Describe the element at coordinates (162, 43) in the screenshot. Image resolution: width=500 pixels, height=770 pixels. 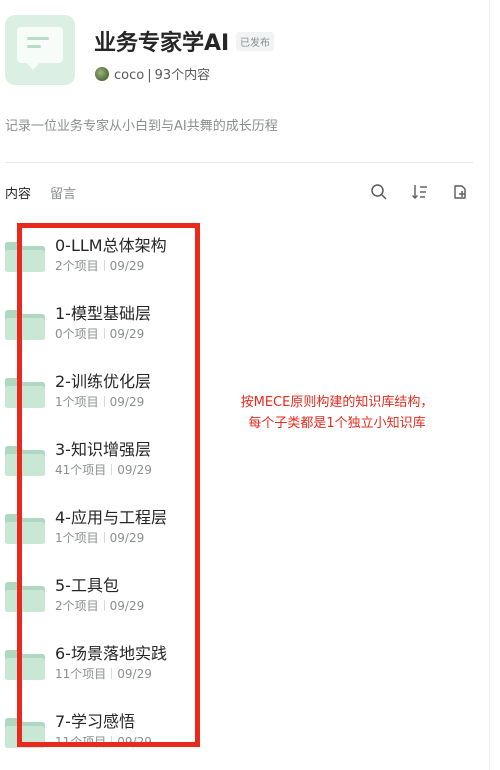
I see `page-title: 业务专家学AI` at that location.